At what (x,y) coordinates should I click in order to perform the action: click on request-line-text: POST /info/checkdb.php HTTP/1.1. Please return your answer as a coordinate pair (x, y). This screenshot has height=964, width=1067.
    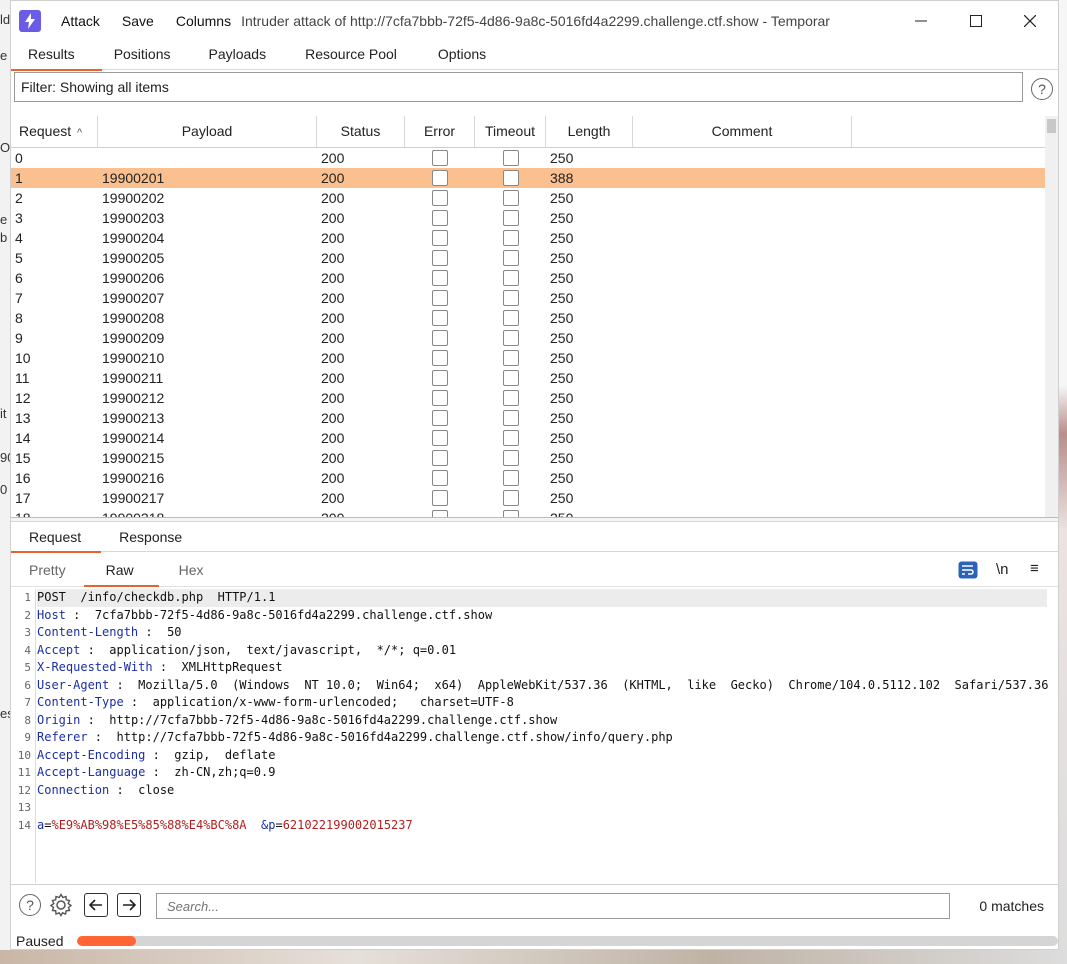
    Looking at the image, I should click on (156, 597).